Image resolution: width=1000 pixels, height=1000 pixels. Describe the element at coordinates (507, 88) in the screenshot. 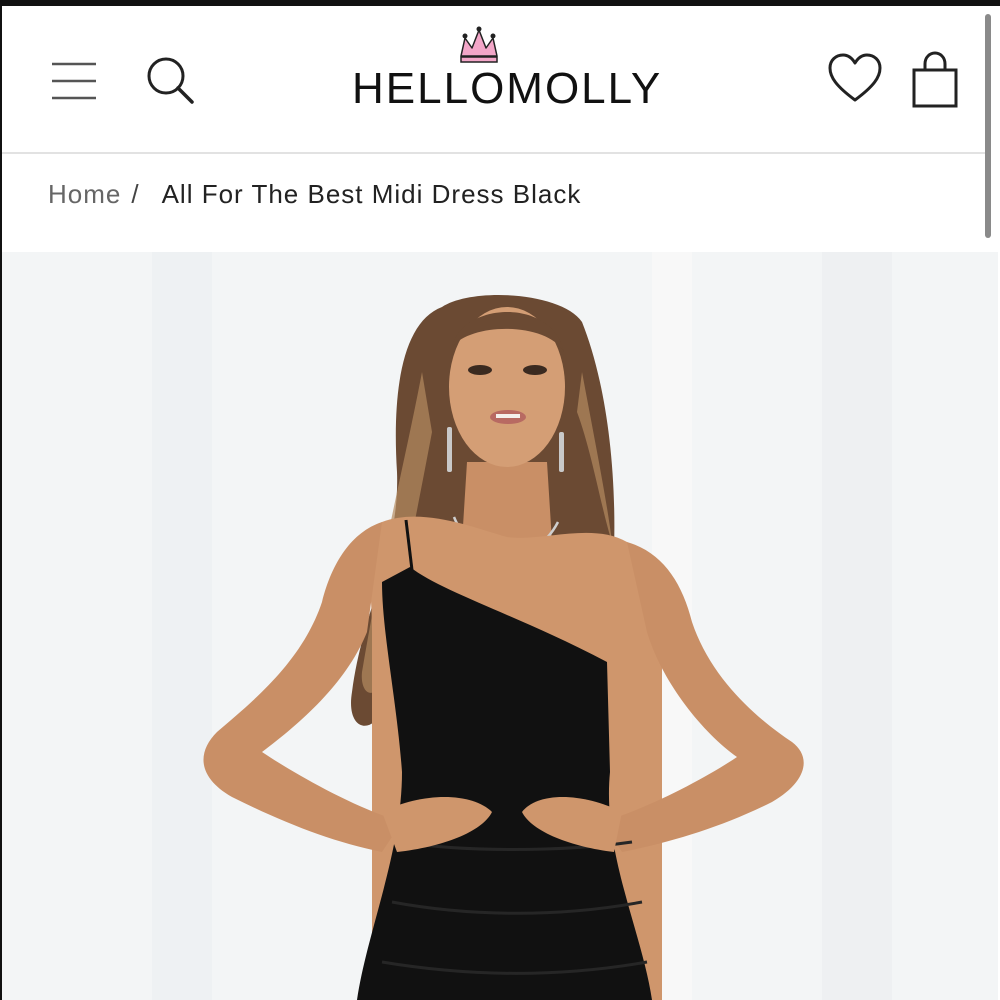

I see `brand-name: HELLOMOLLY` at that location.